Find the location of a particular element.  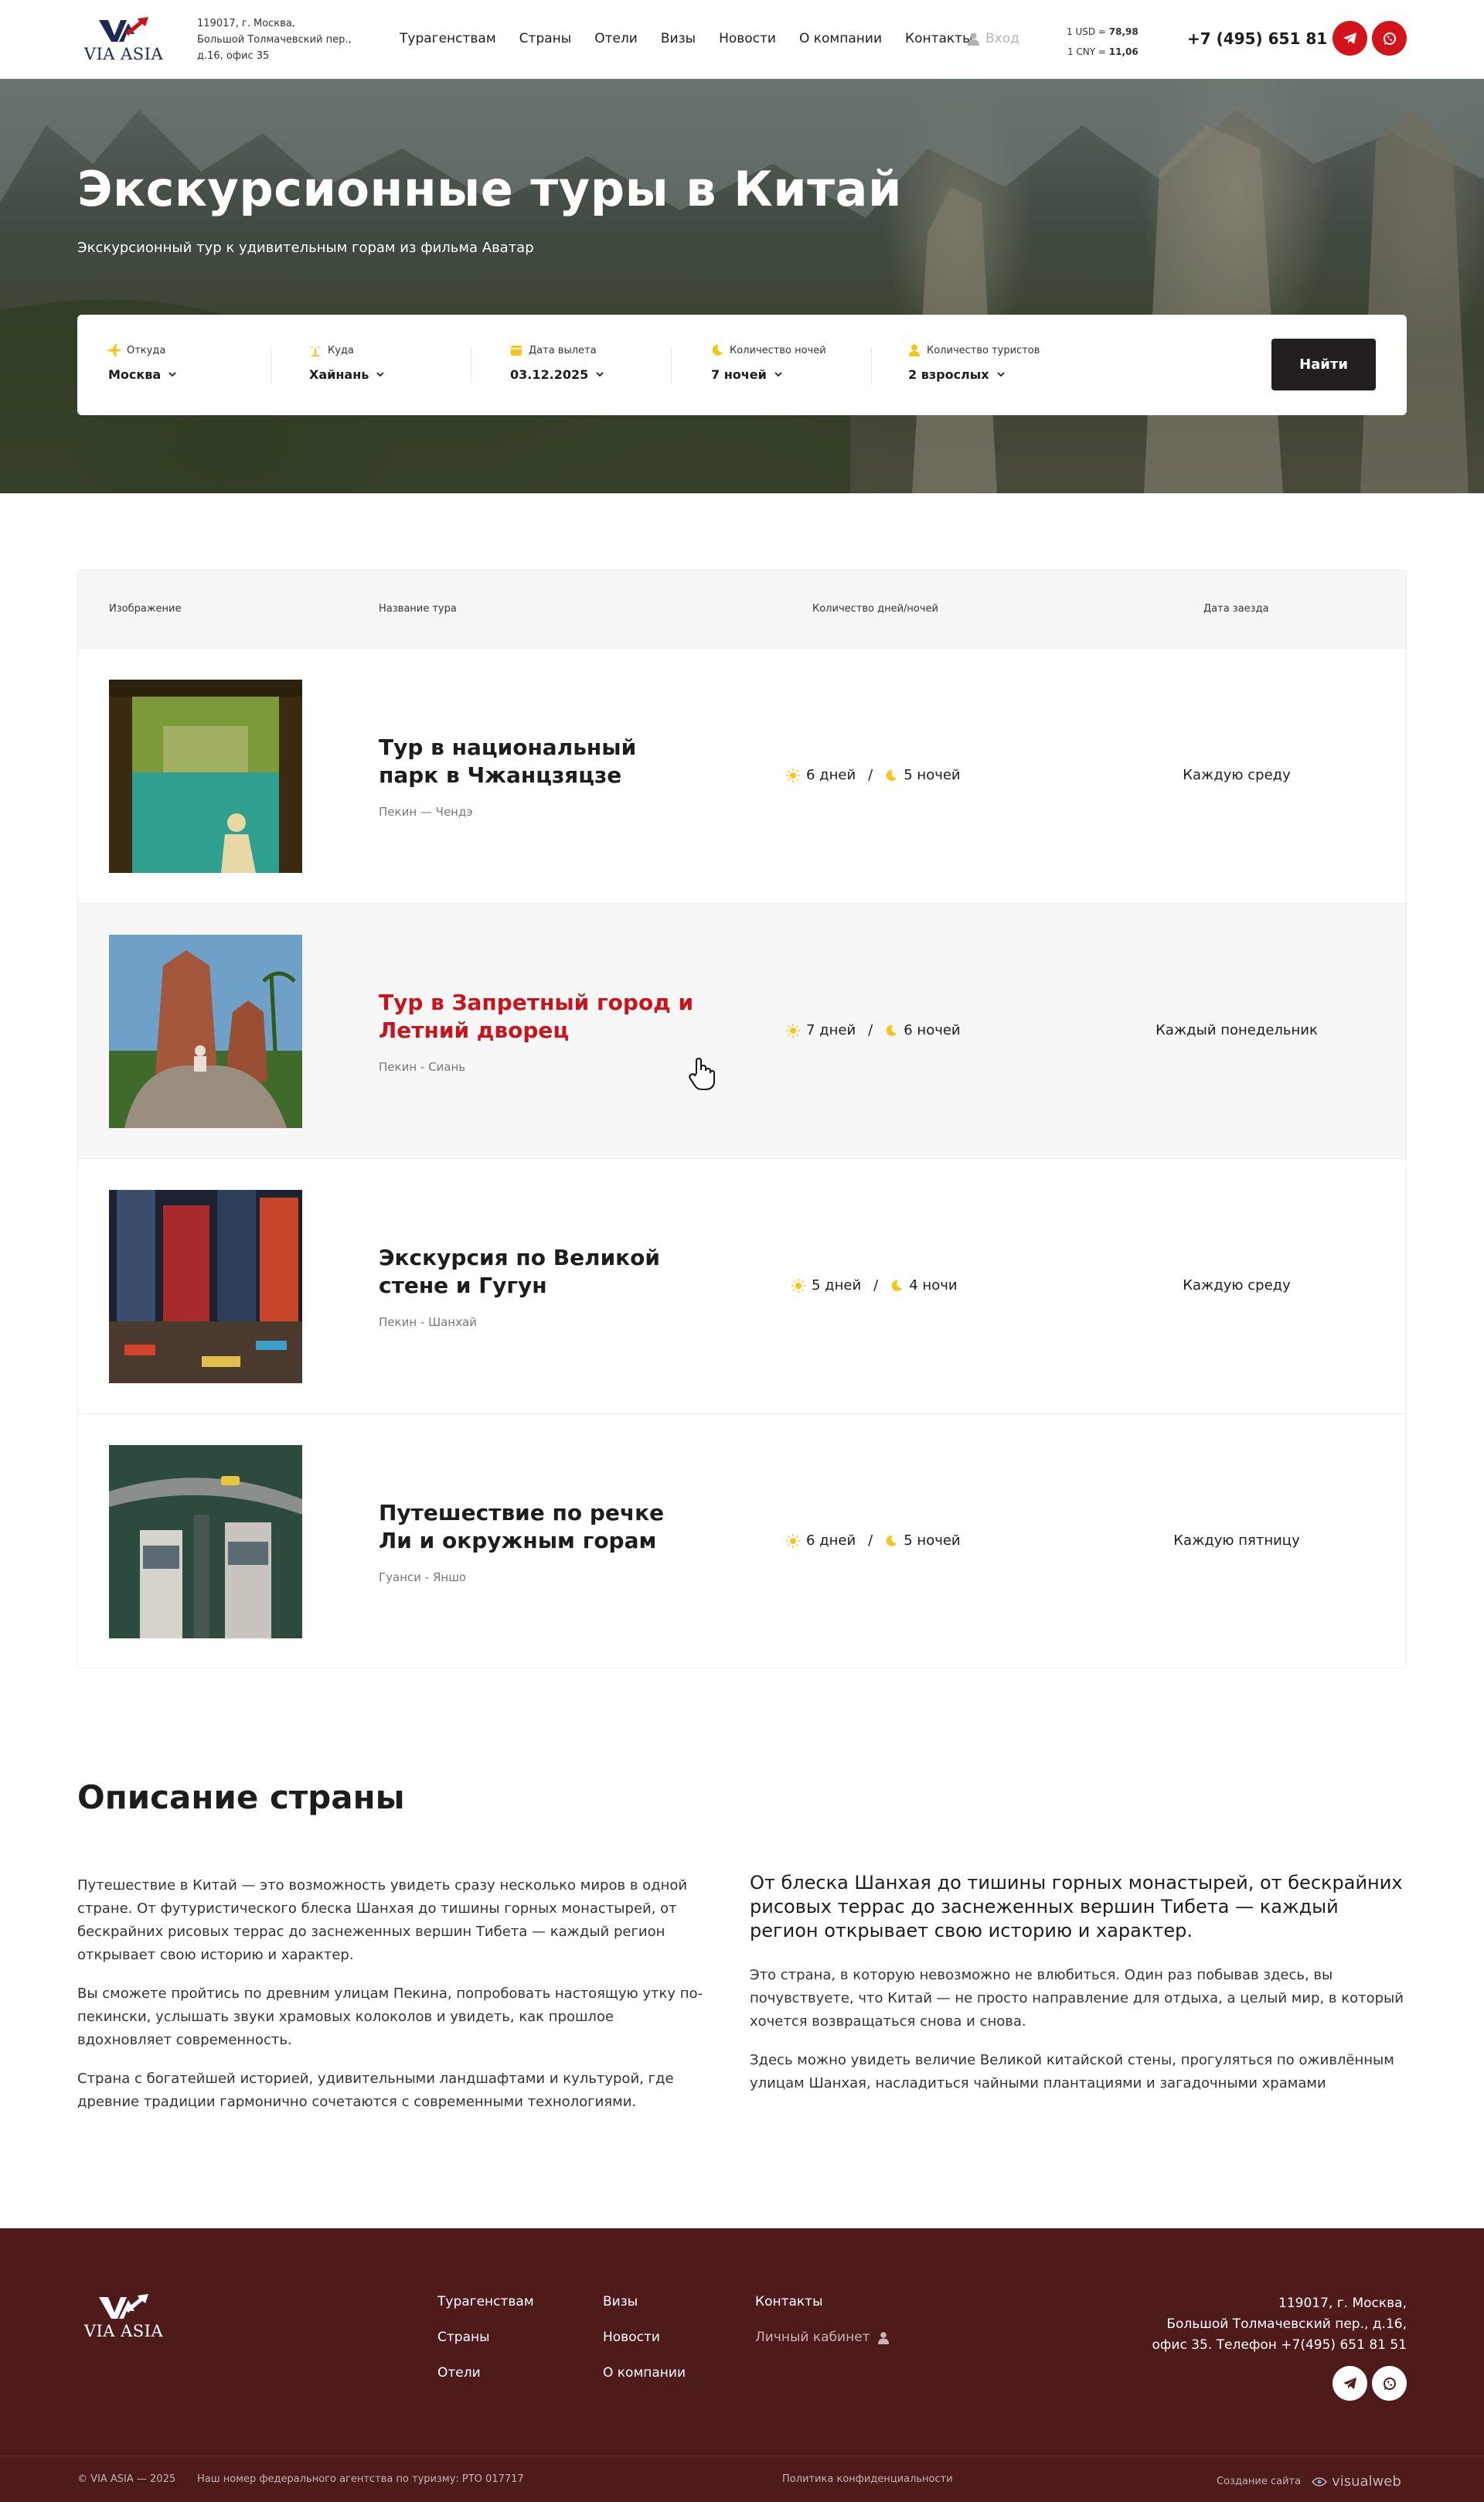

nav-link-contacts: Контакты is located at coordinates (939, 38).